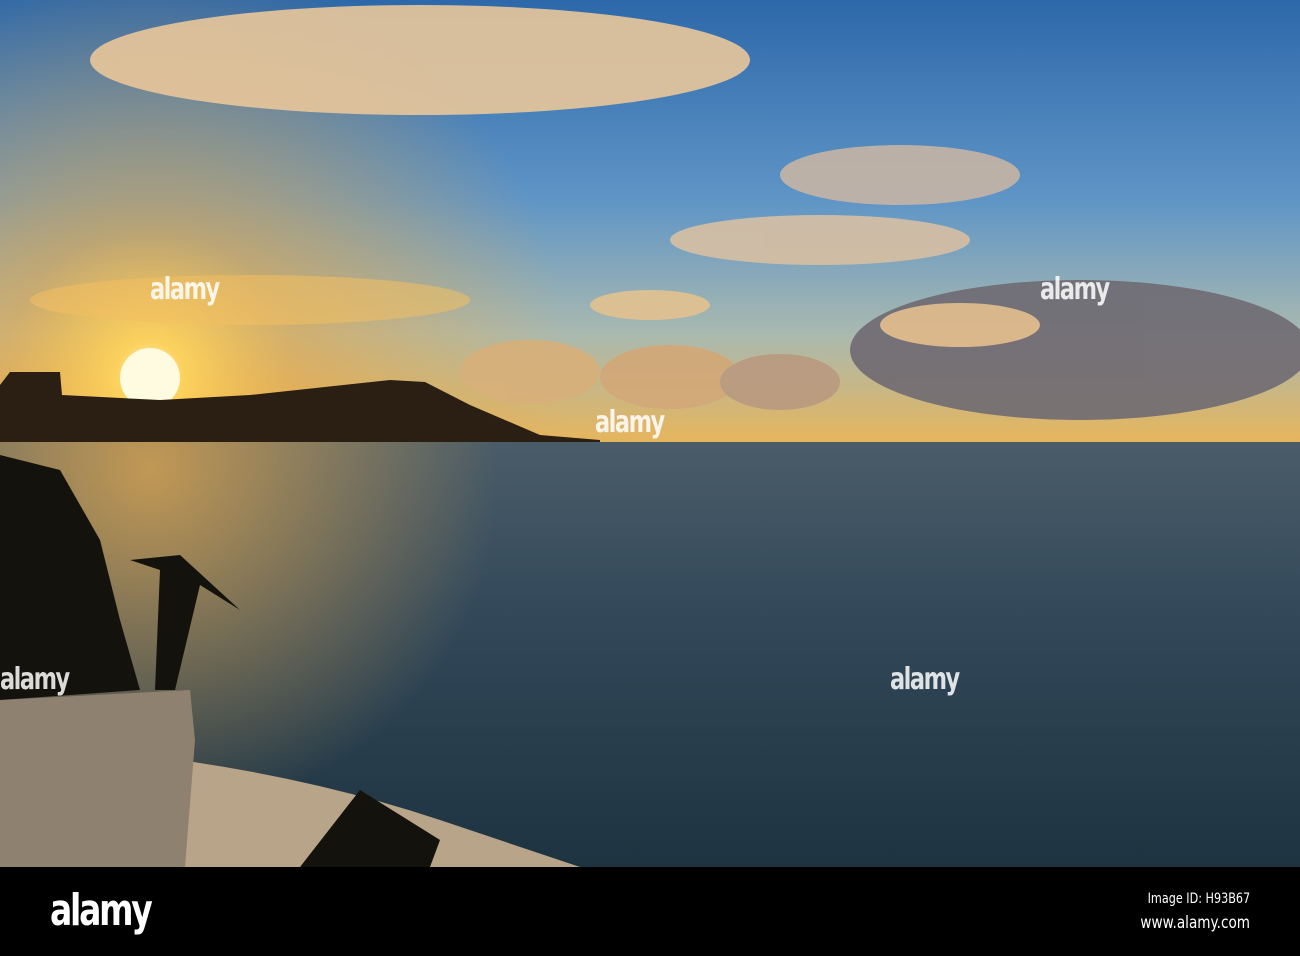 The image size is (1300, 956). Describe the element at coordinates (1198, 899) in the screenshot. I see `image-id: Image ID: H93B67` at that location.